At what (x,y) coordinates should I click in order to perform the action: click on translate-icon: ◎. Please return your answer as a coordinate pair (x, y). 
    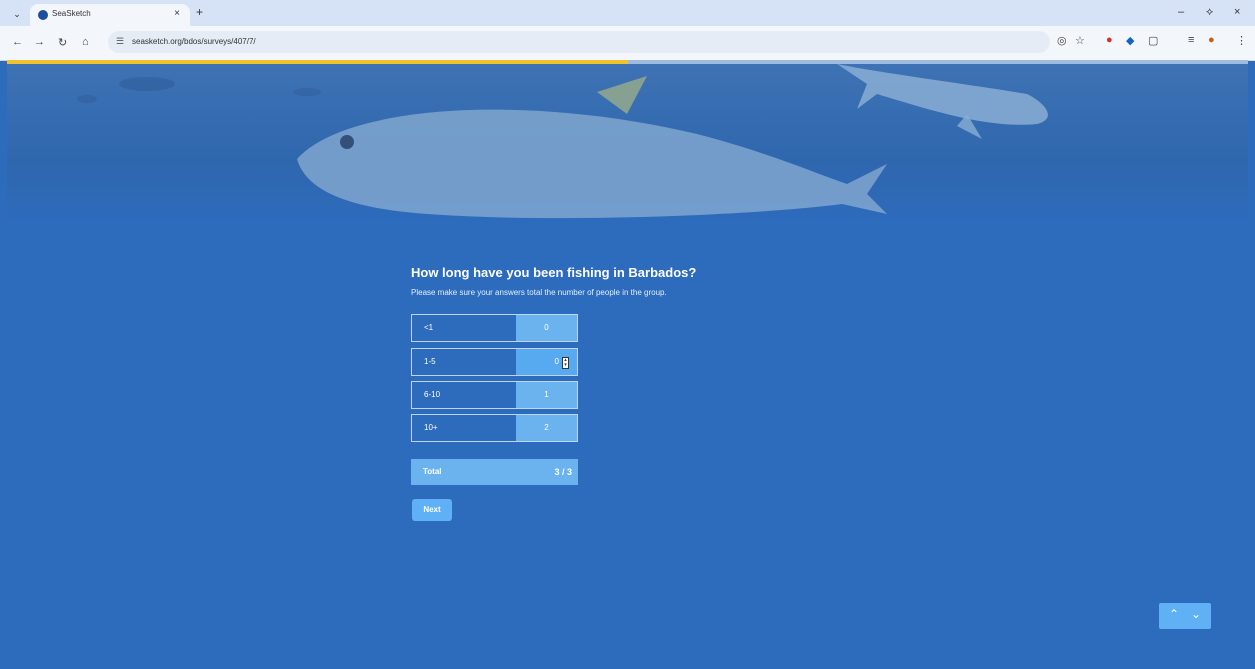
    Looking at the image, I should click on (1062, 40).